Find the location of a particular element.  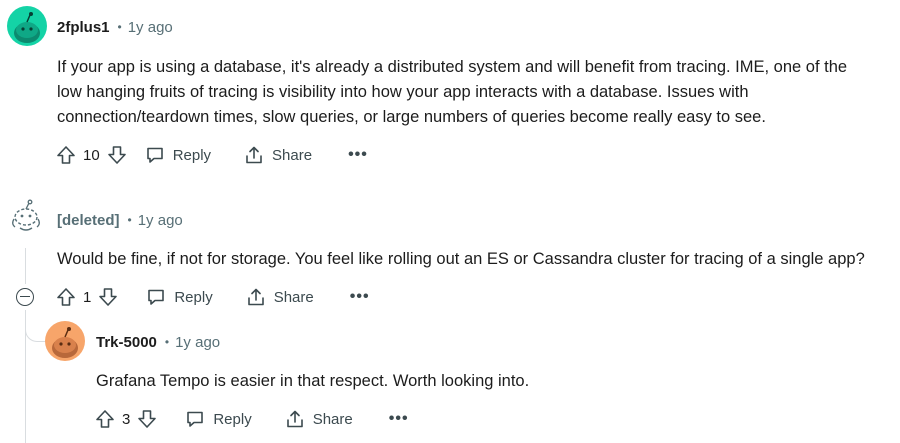

vote-count: 3 is located at coordinates (126, 419).